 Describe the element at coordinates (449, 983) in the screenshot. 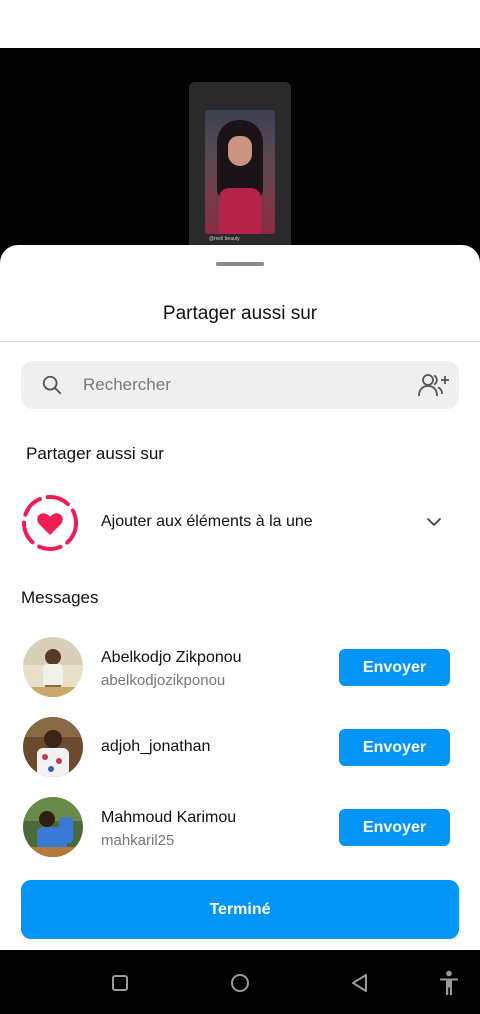

I see `accessibility-icon` at that location.